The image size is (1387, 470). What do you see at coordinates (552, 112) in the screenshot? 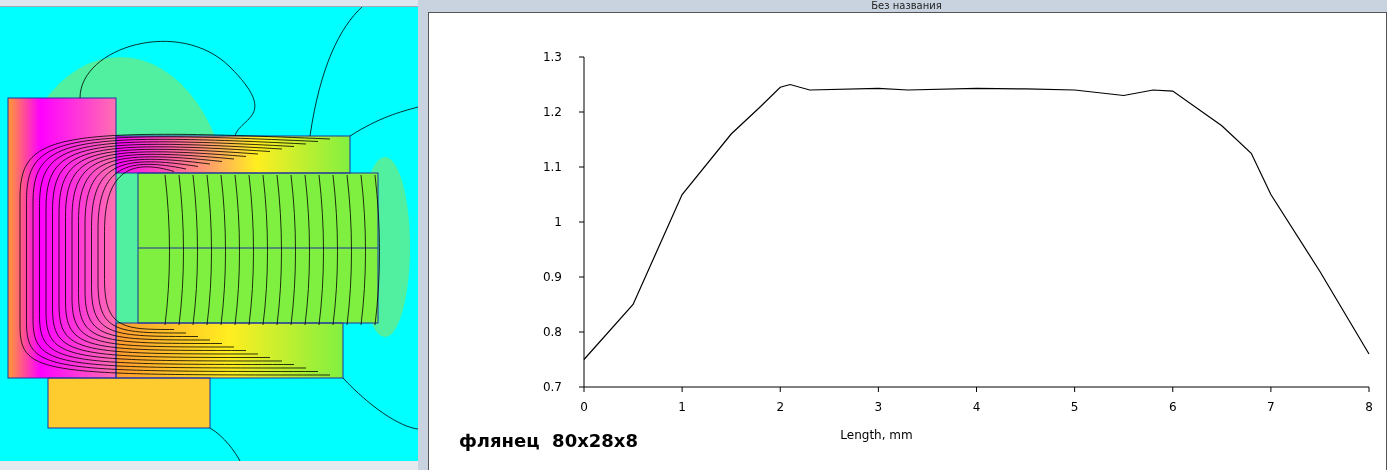
I see `y-tick-label: 1.2` at bounding box center [552, 112].